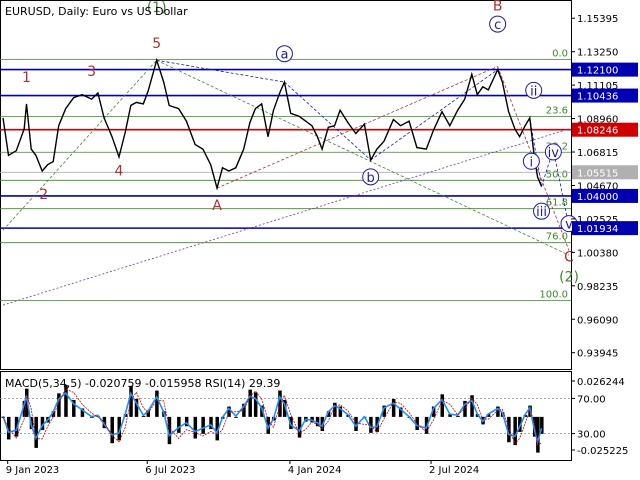  What do you see at coordinates (497, 25) in the screenshot?
I see `wave-label: c` at bounding box center [497, 25].